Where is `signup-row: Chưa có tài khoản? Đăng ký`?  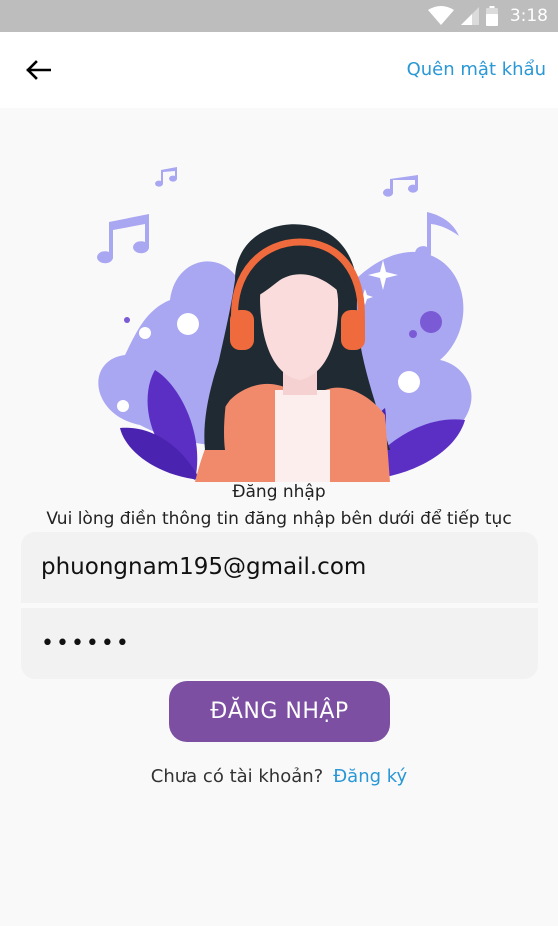 signup-row: Chưa có tài khoản? Đăng ký is located at coordinates (279, 776).